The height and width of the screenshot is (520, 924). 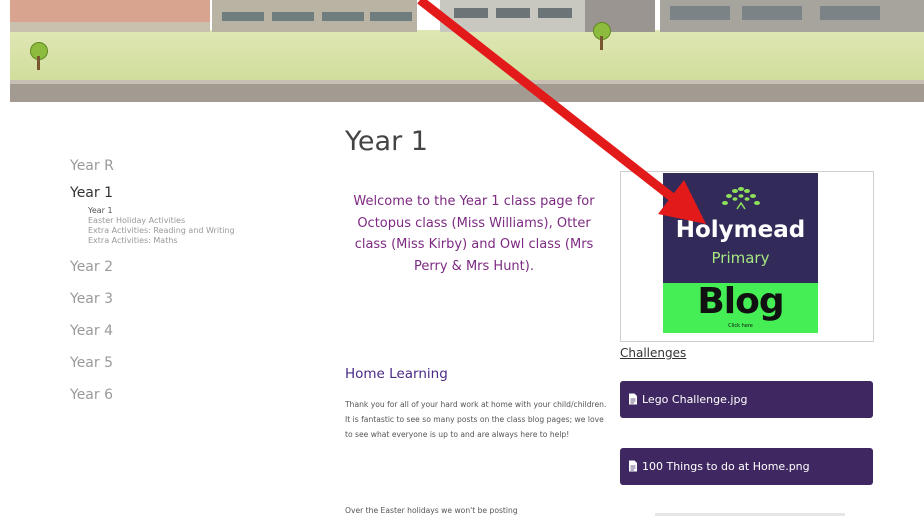 I want to click on sidebar-subitem-year-1: Year 1, so click(x=204, y=211).